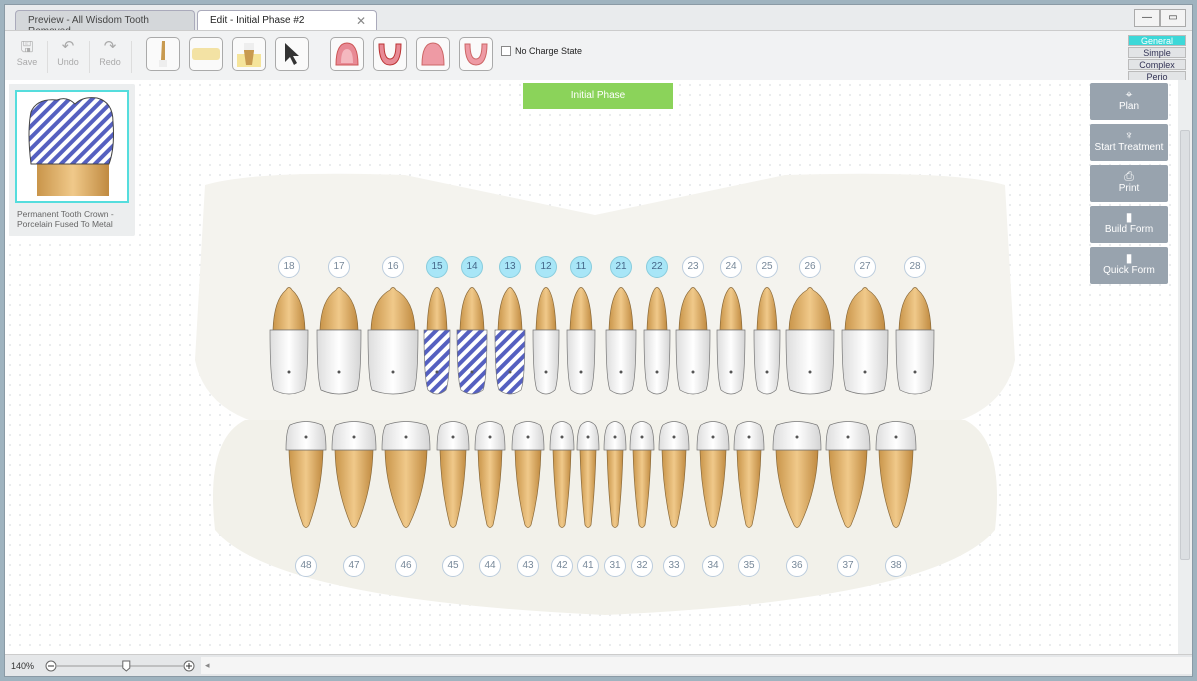 The height and width of the screenshot is (681, 1197). I want to click on crosshair-icon: ⌖, so click(1129, 94).